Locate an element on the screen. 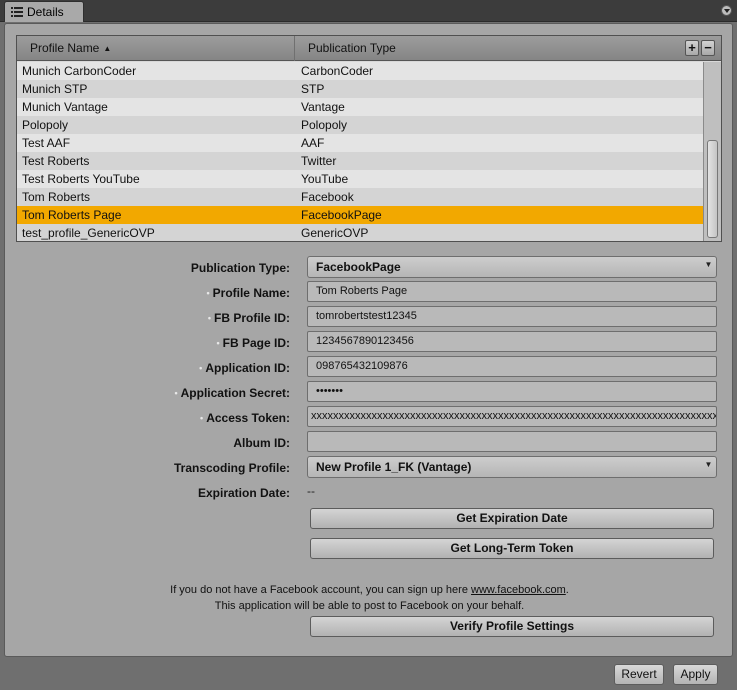 Image resolution: width=737 pixels, height=690 pixels. profile-name-label: • Profile Name: is located at coordinates (248, 293).